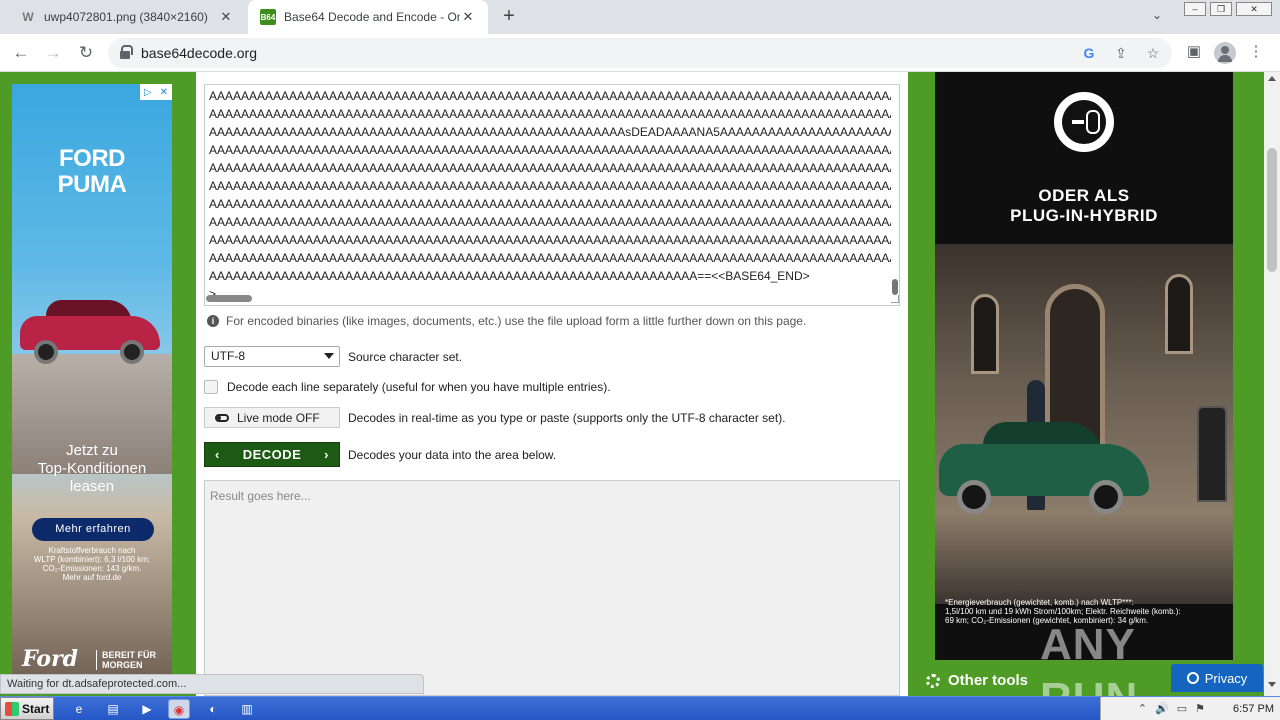 This screenshot has width=1280, height=720. Describe the element at coordinates (1254, 9) in the screenshot. I see `close-window-button: ✕` at that location.